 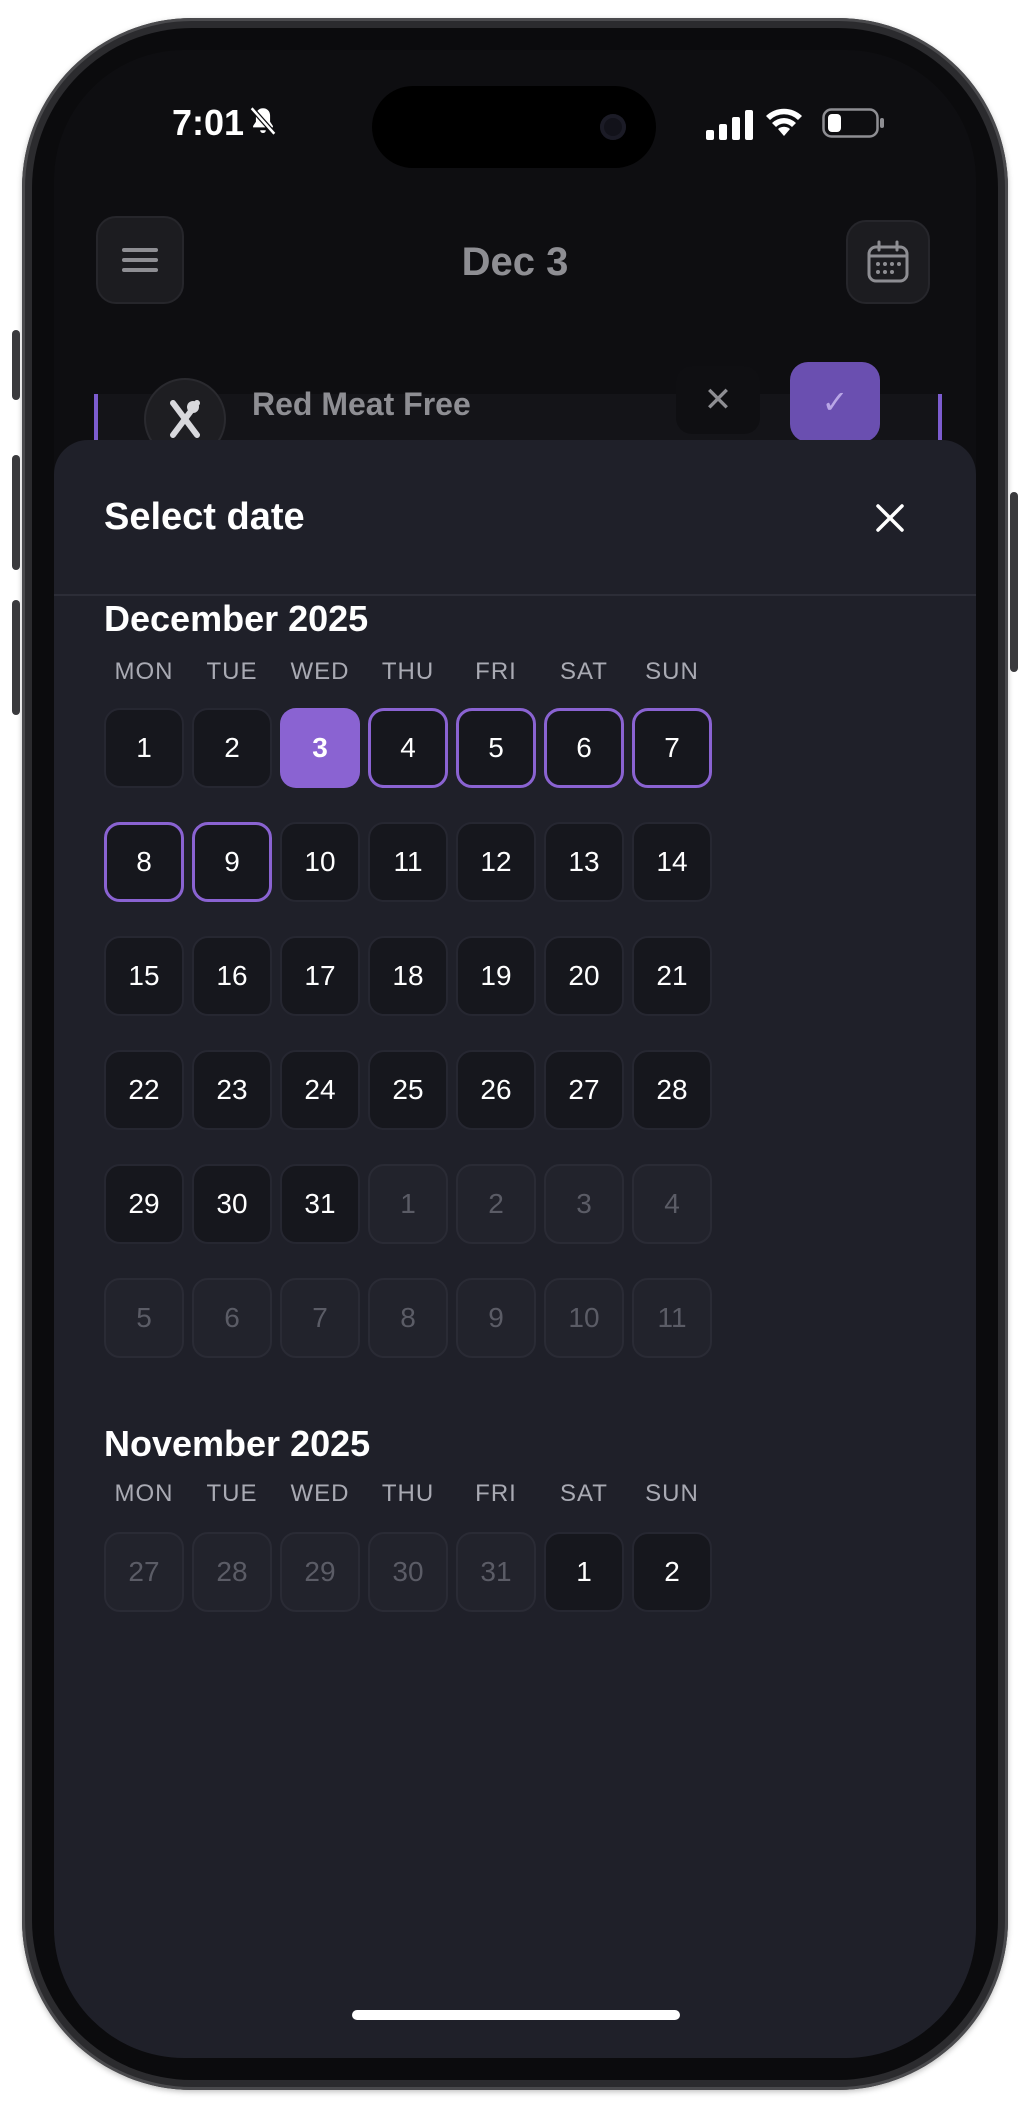 I want to click on sheet-title: Select date, so click(x=204, y=517).